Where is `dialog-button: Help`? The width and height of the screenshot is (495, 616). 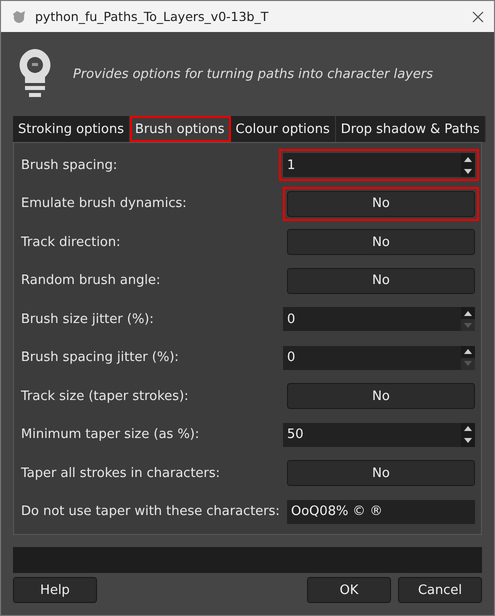
dialog-button: Help is located at coordinates (55, 590).